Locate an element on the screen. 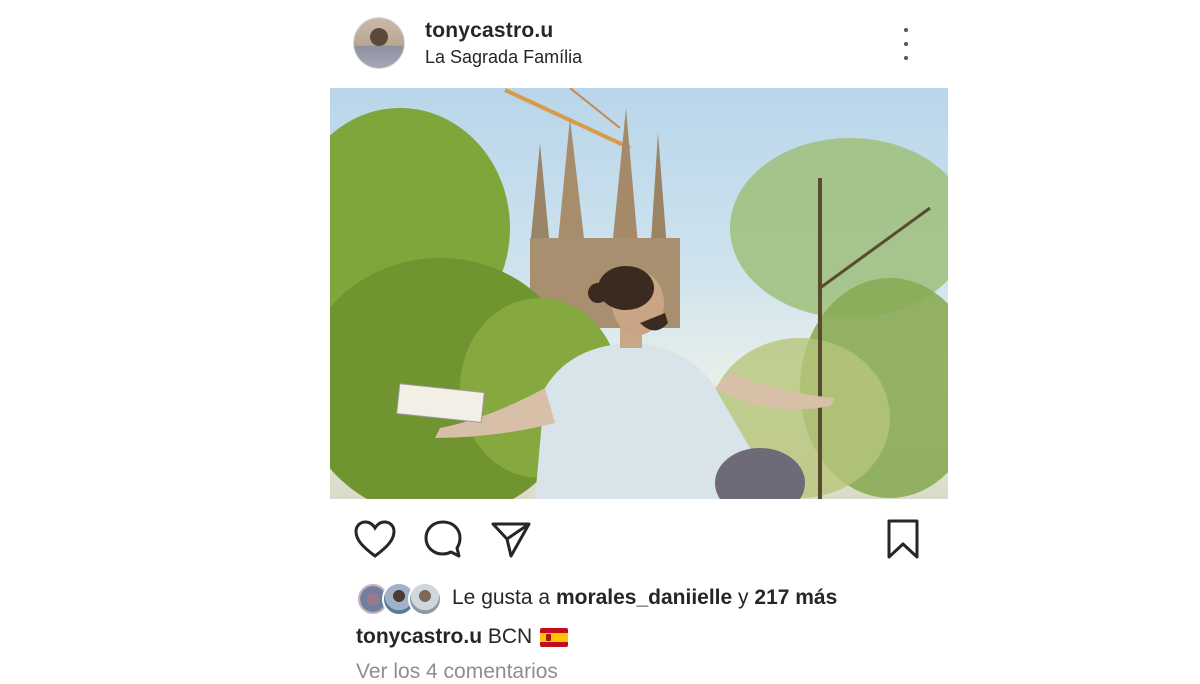 The image size is (1200, 684). likes-conjunction: y is located at coordinates (743, 597).